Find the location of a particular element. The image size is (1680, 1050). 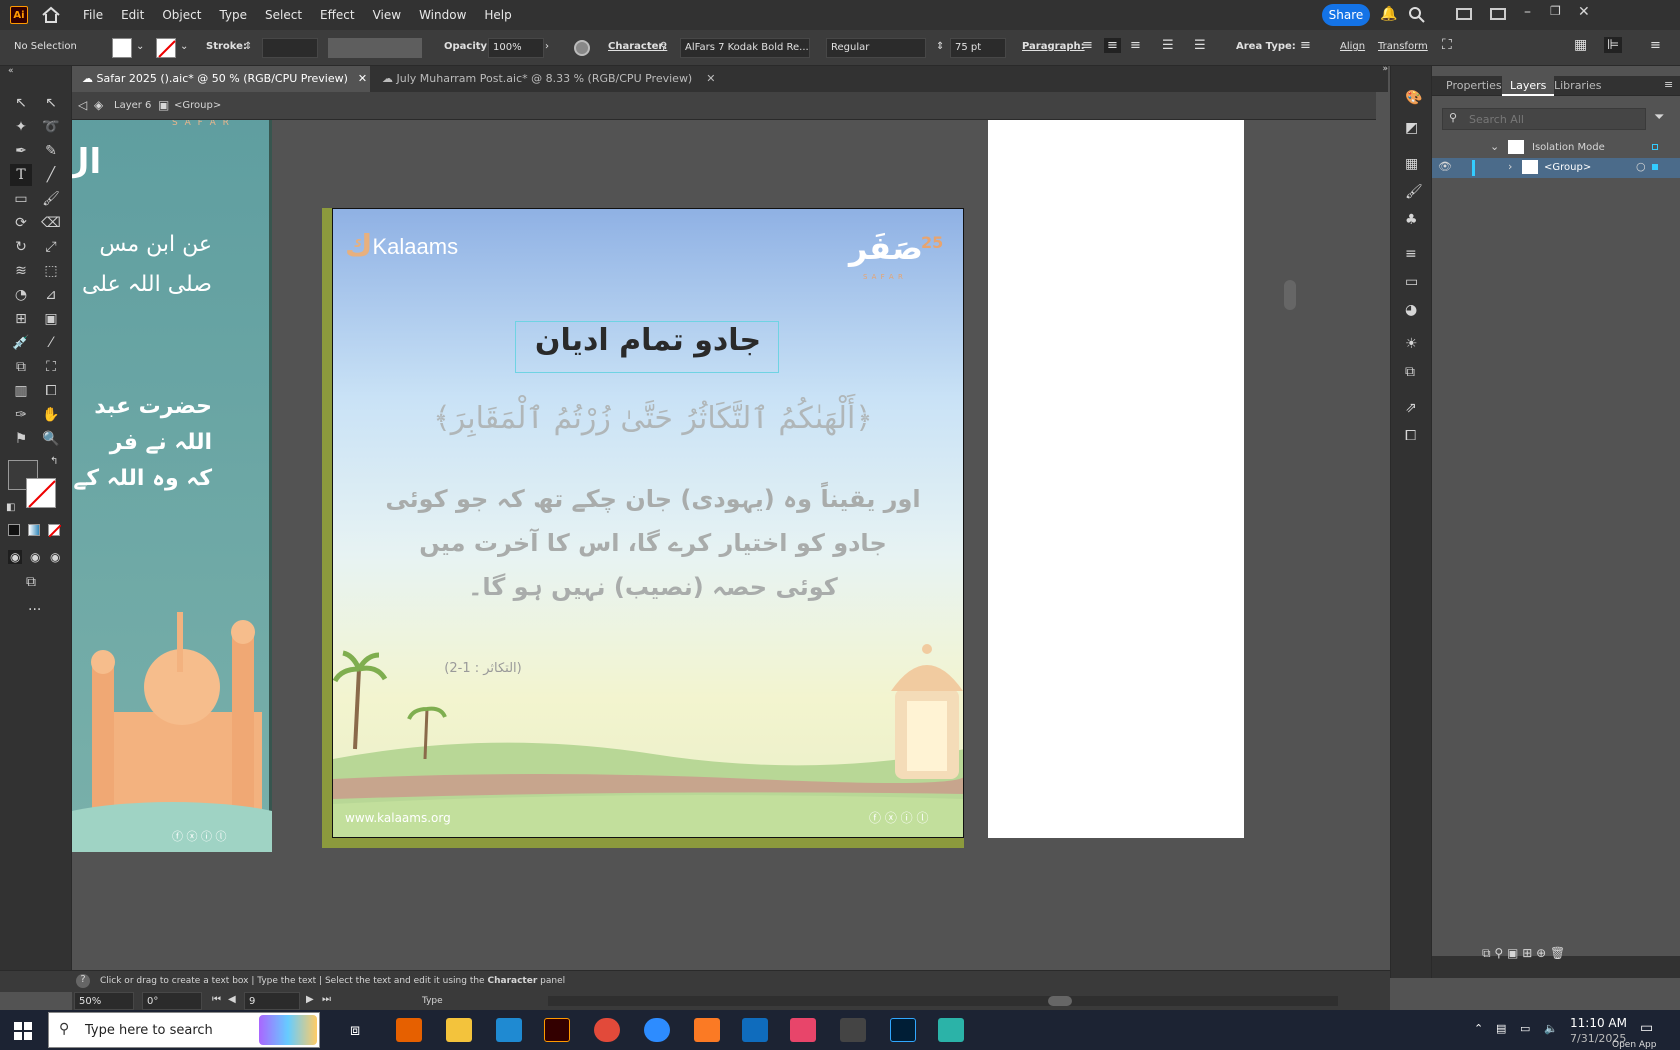

right-artboard is located at coordinates (1116, 479).